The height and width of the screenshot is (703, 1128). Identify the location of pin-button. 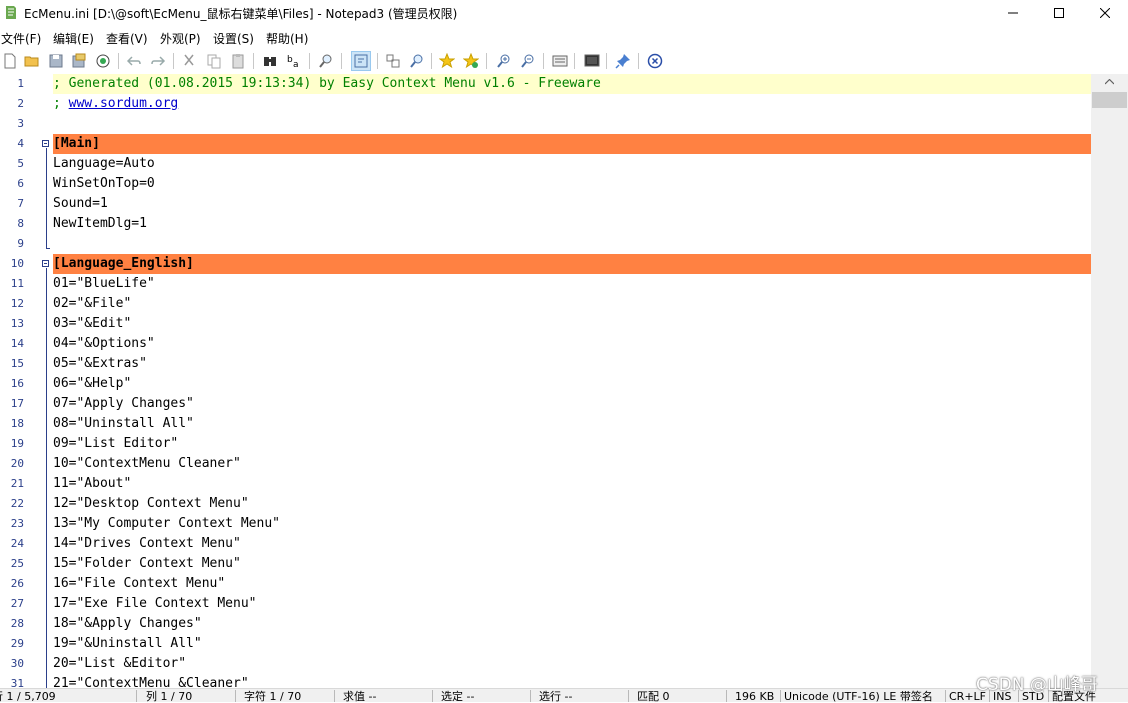
(623, 61).